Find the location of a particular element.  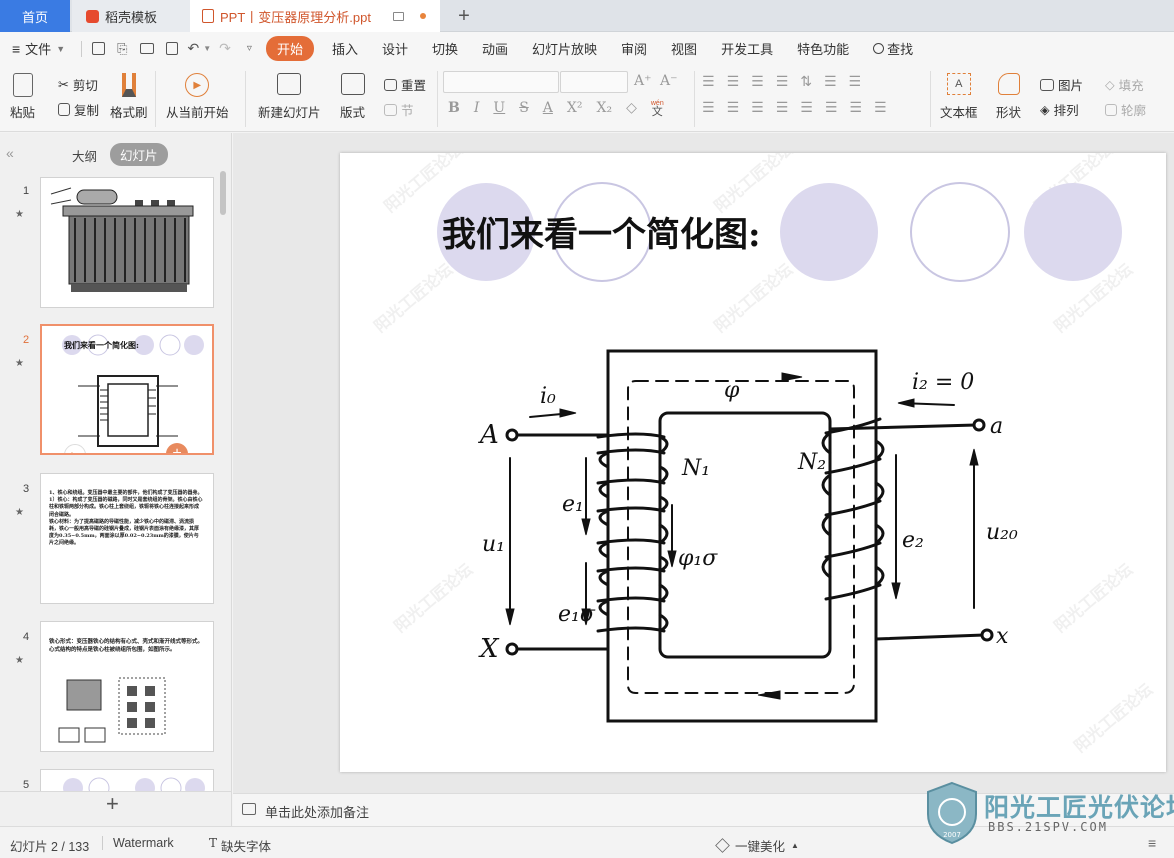

play-from-current-button: ▶ 从当前开始 is located at coordinates (197, 97).